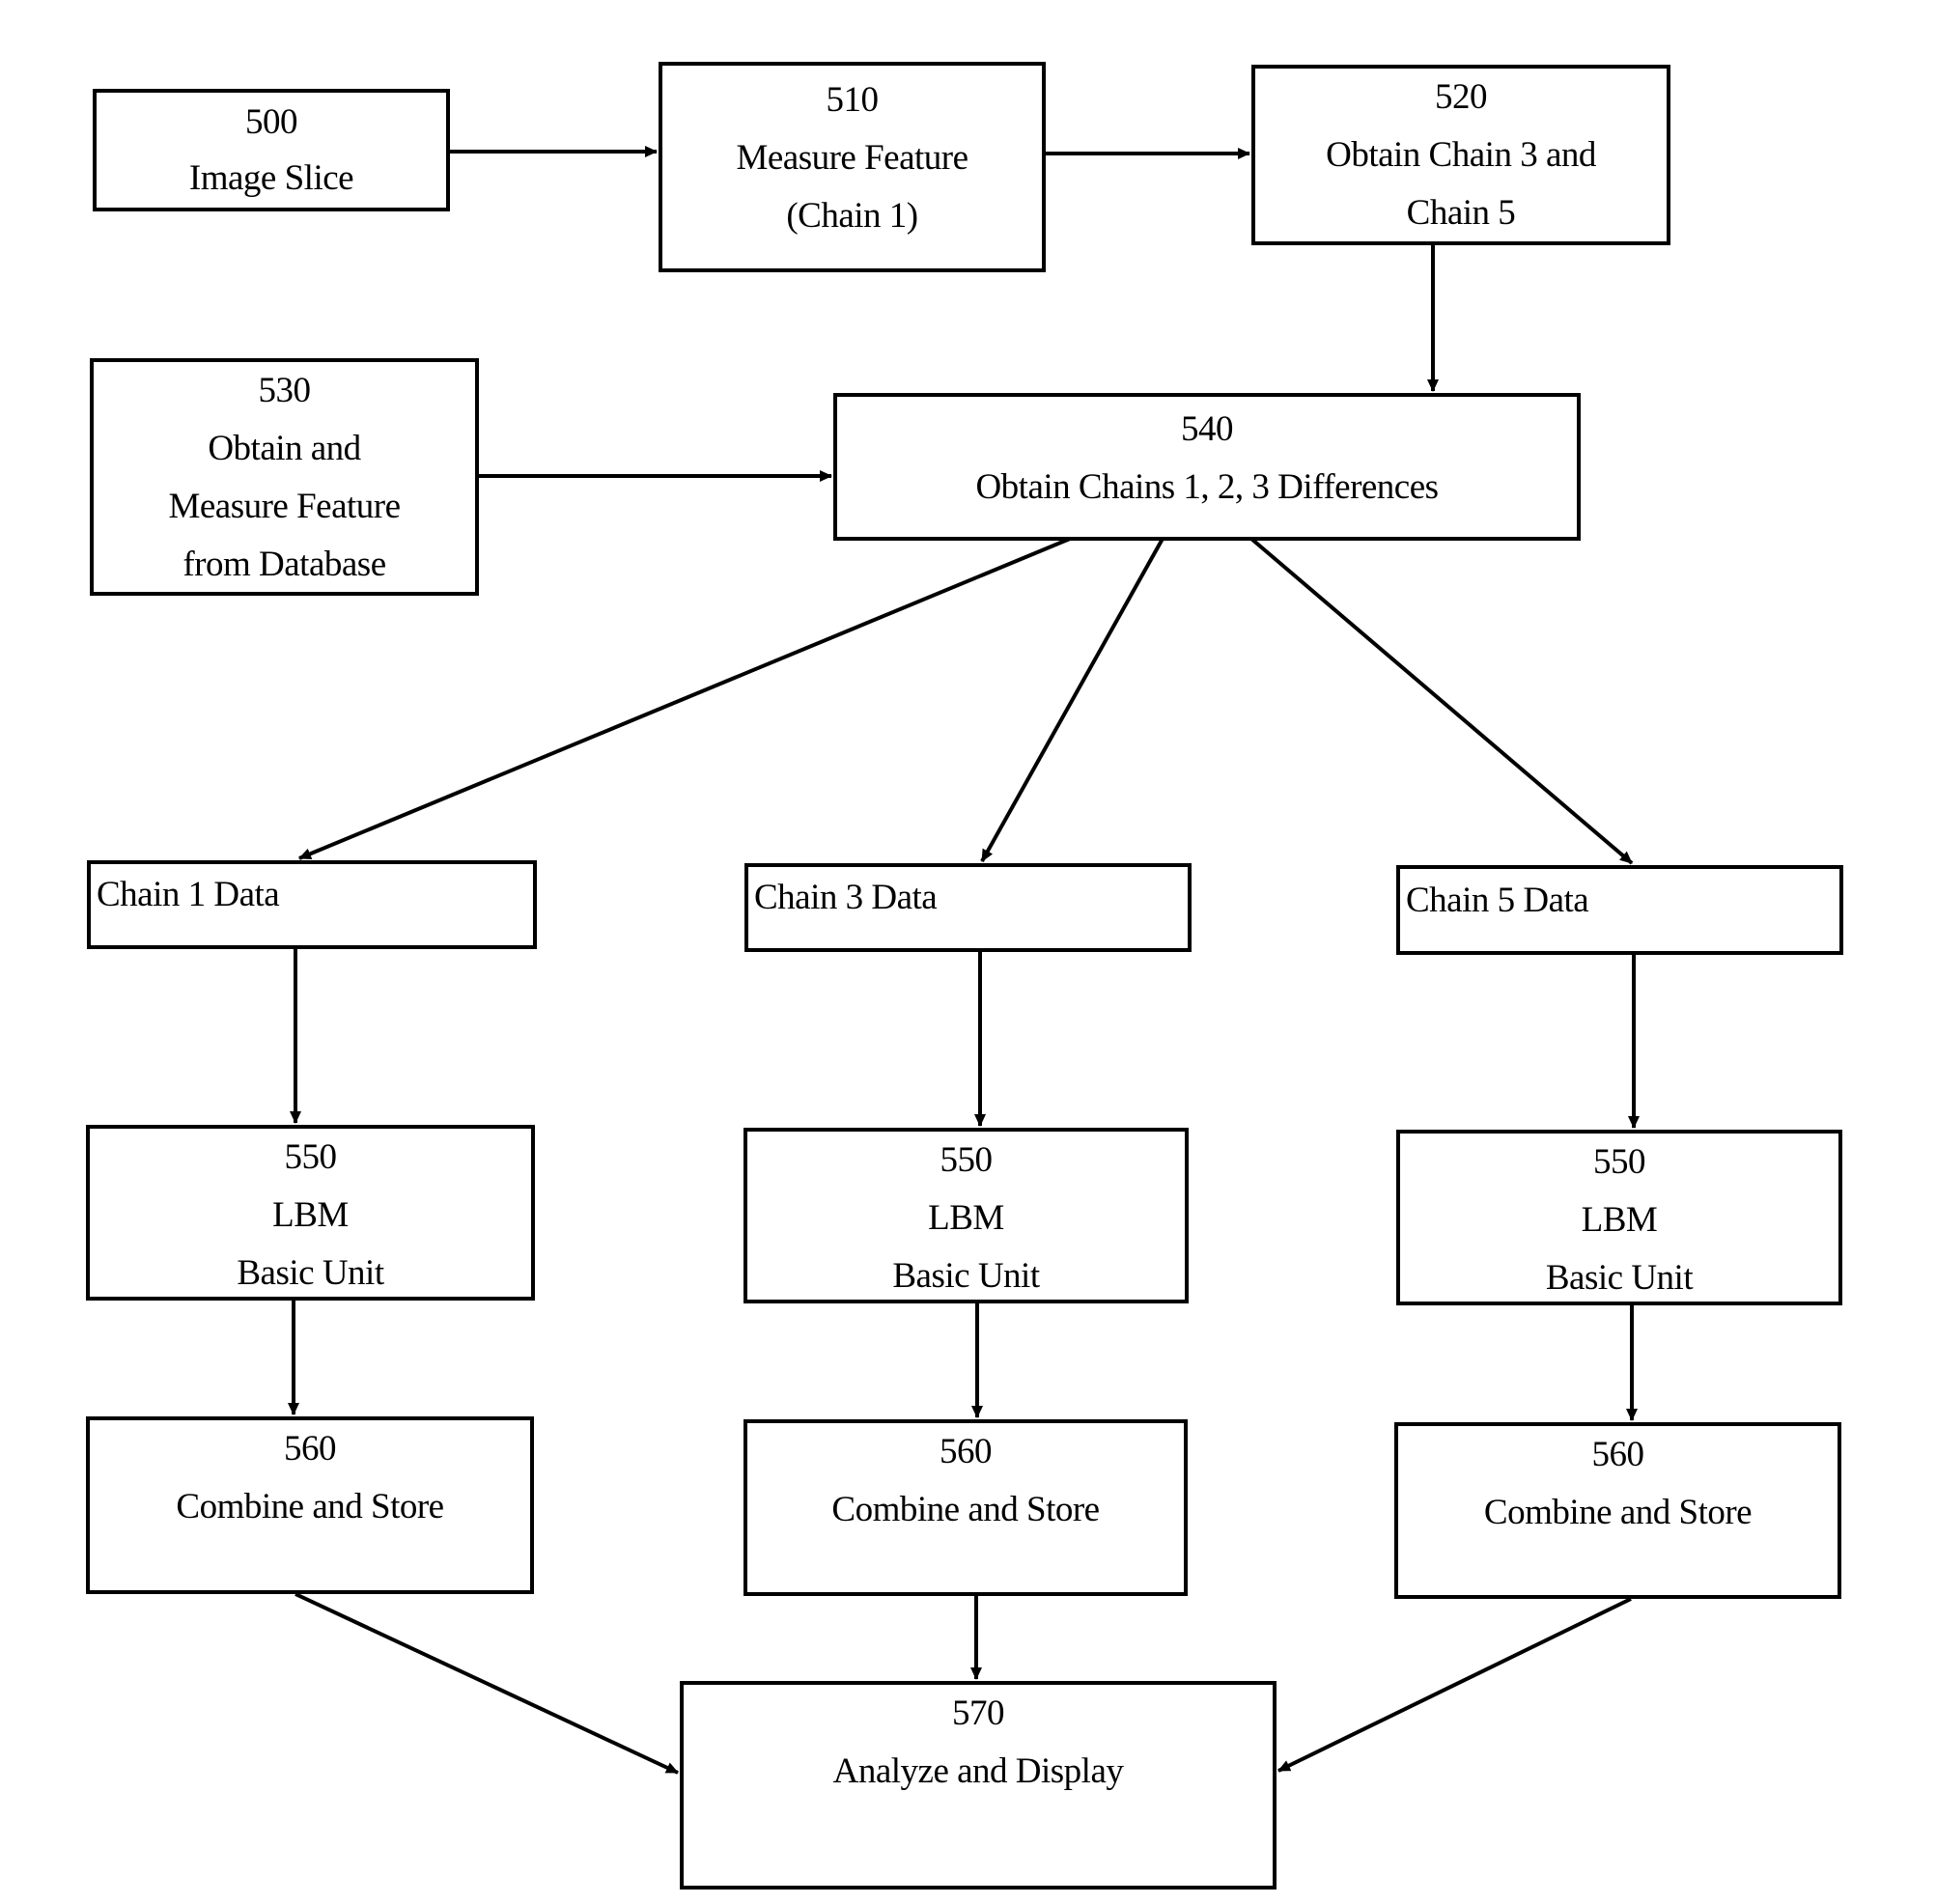  Describe the element at coordinates (1618, 1455) in the screenshot. I see `node-560c-number: 560` at that location.